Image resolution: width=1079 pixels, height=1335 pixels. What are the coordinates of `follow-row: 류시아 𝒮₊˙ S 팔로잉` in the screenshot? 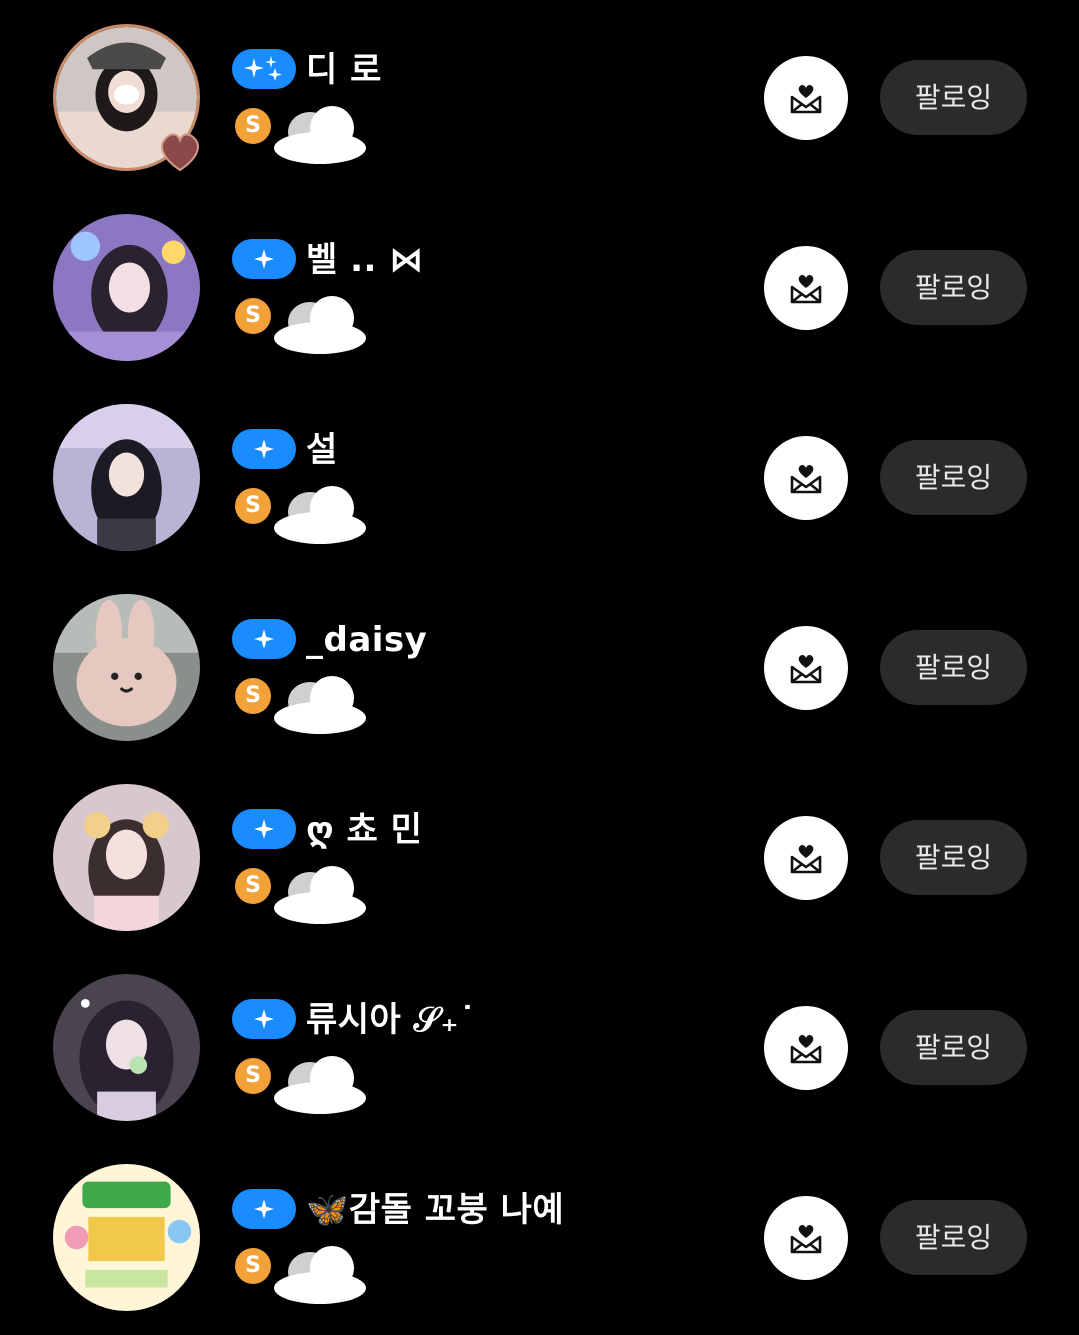 It's located at (539, 1035).